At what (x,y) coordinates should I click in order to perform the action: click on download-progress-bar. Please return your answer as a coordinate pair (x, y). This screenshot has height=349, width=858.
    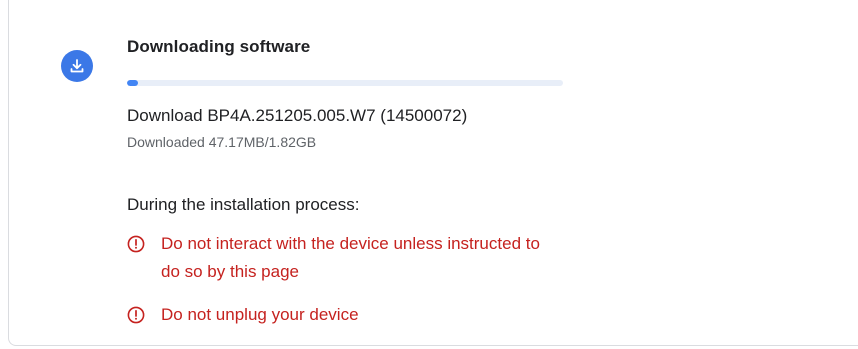
    Looking at the image, I should click on (345, 83).